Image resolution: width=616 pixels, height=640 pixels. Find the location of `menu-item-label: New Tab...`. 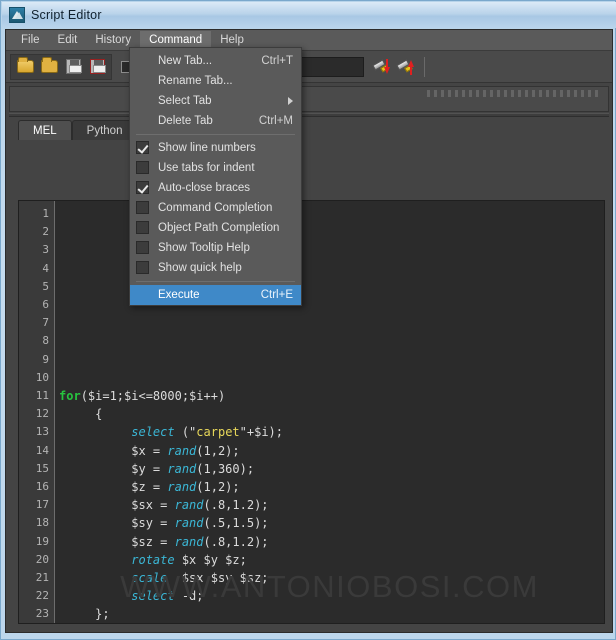

menu-item-label: New Tab... is located at coordinates (185, 61).